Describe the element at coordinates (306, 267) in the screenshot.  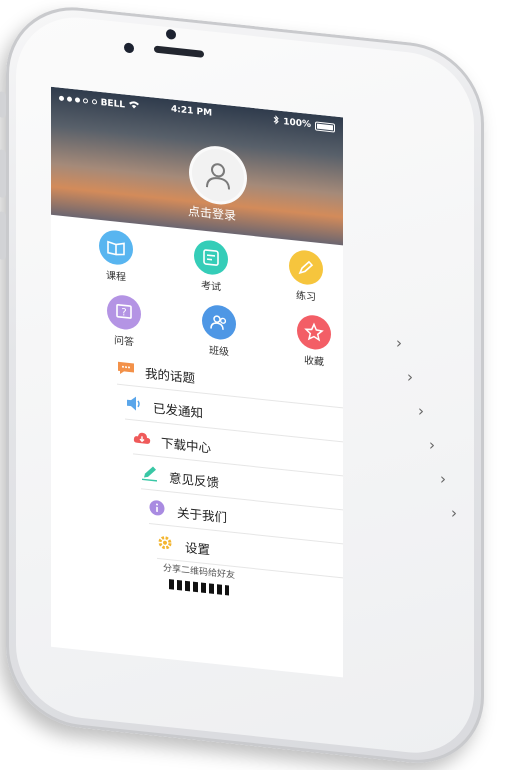
I see `pencil-icon` at that location.